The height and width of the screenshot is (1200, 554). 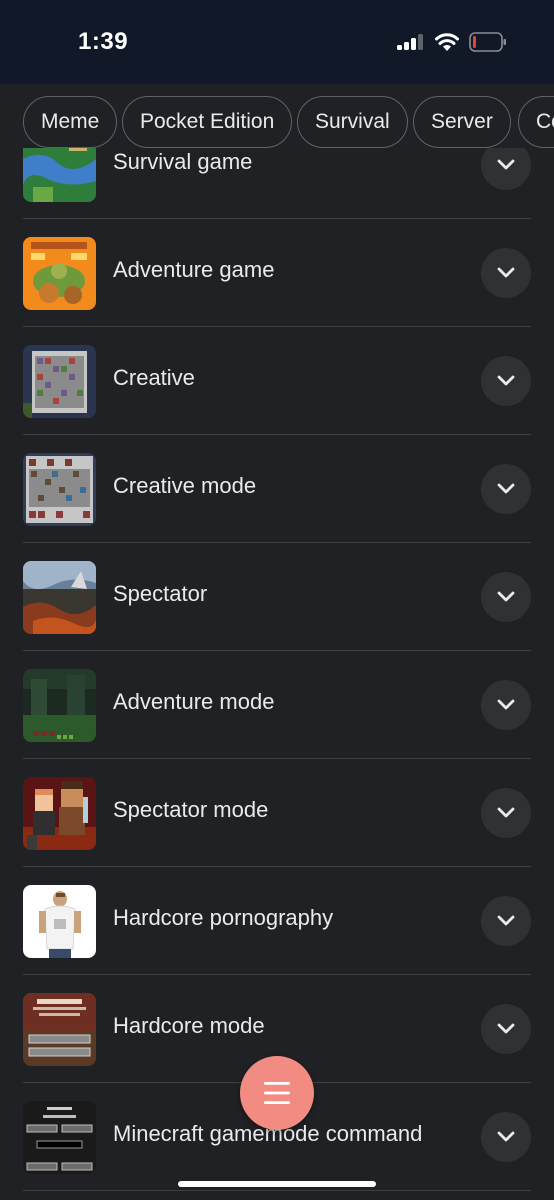 I want to click on hardcore-pornography-thumbnail, so click(x=59, y=921).